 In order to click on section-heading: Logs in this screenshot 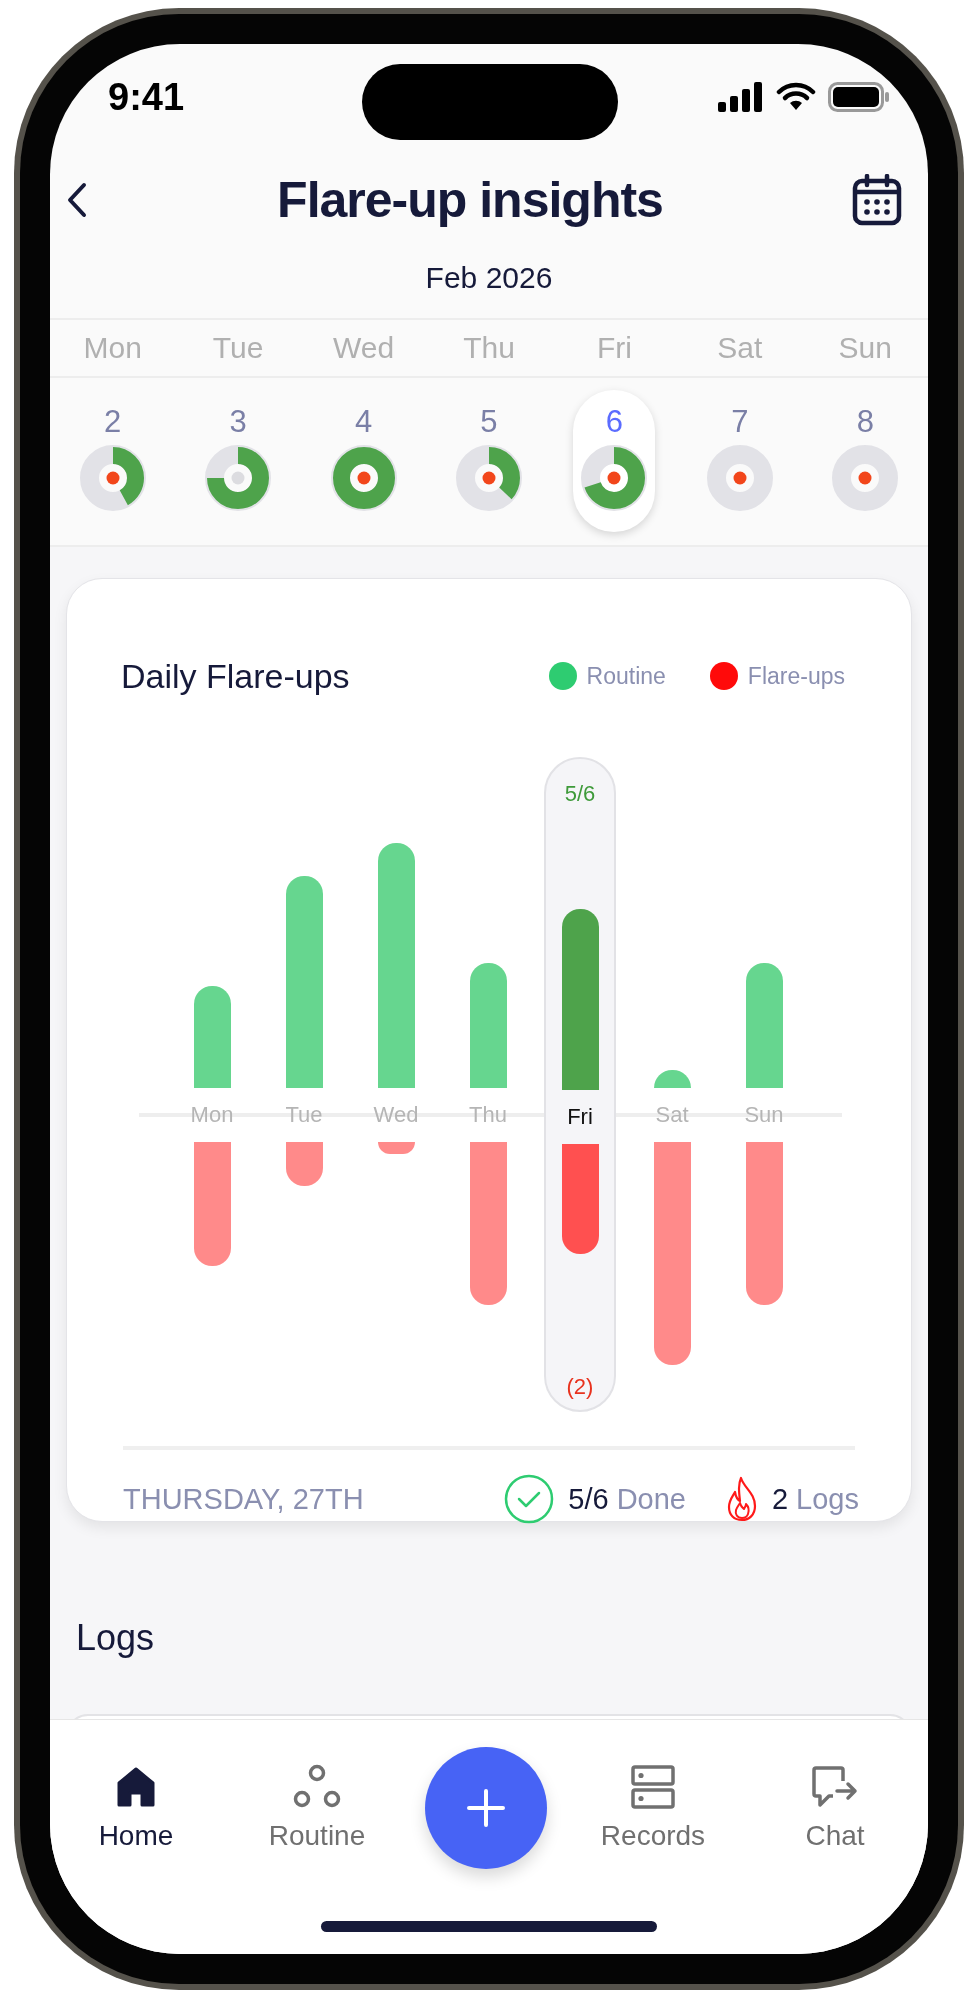, I will do `click(116, 1638)`.